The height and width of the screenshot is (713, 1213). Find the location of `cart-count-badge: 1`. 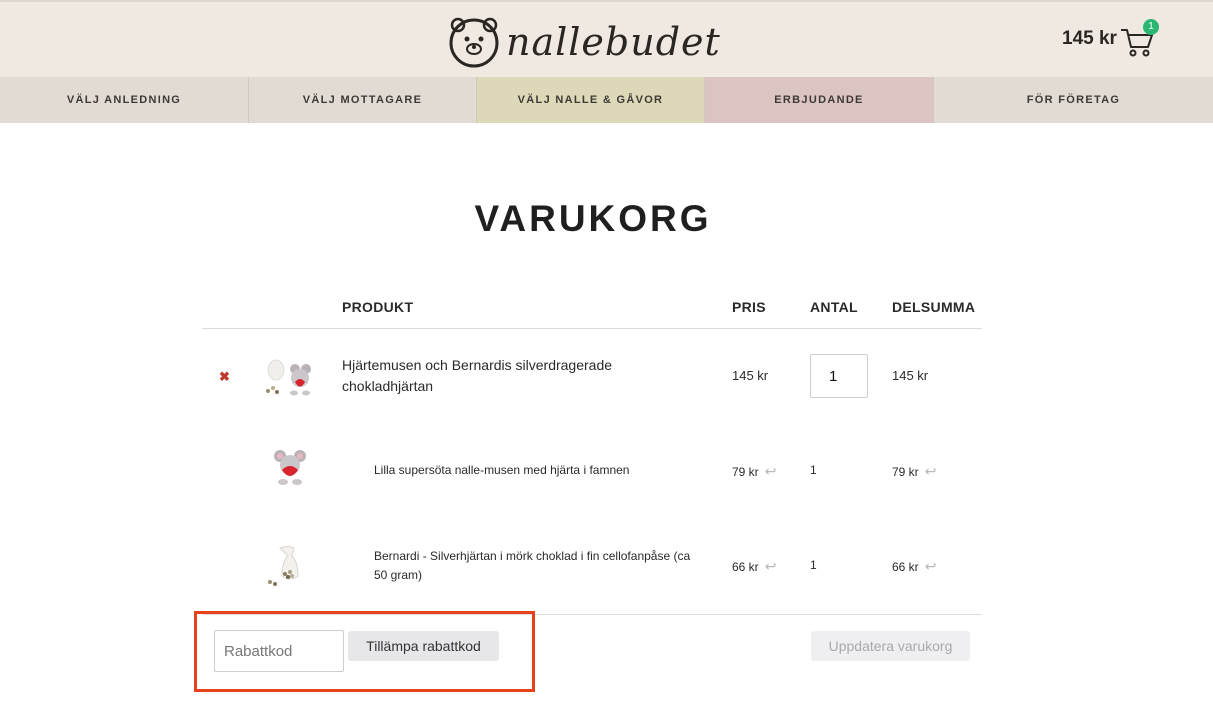

cart-count-badge: 1 is located at coordinates (1151, 27).